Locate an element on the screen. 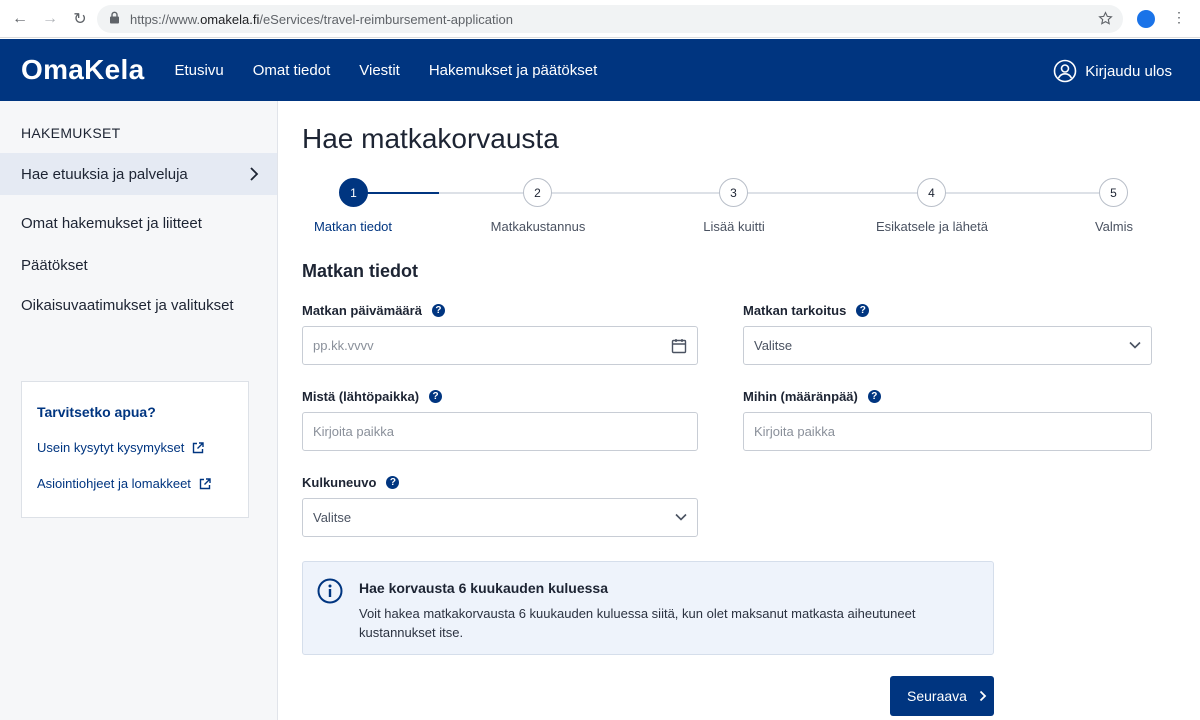 This screenshot has width=1200, height=720. to-label: Mihin (määränpää) ? is located at coordinates (812, 396).